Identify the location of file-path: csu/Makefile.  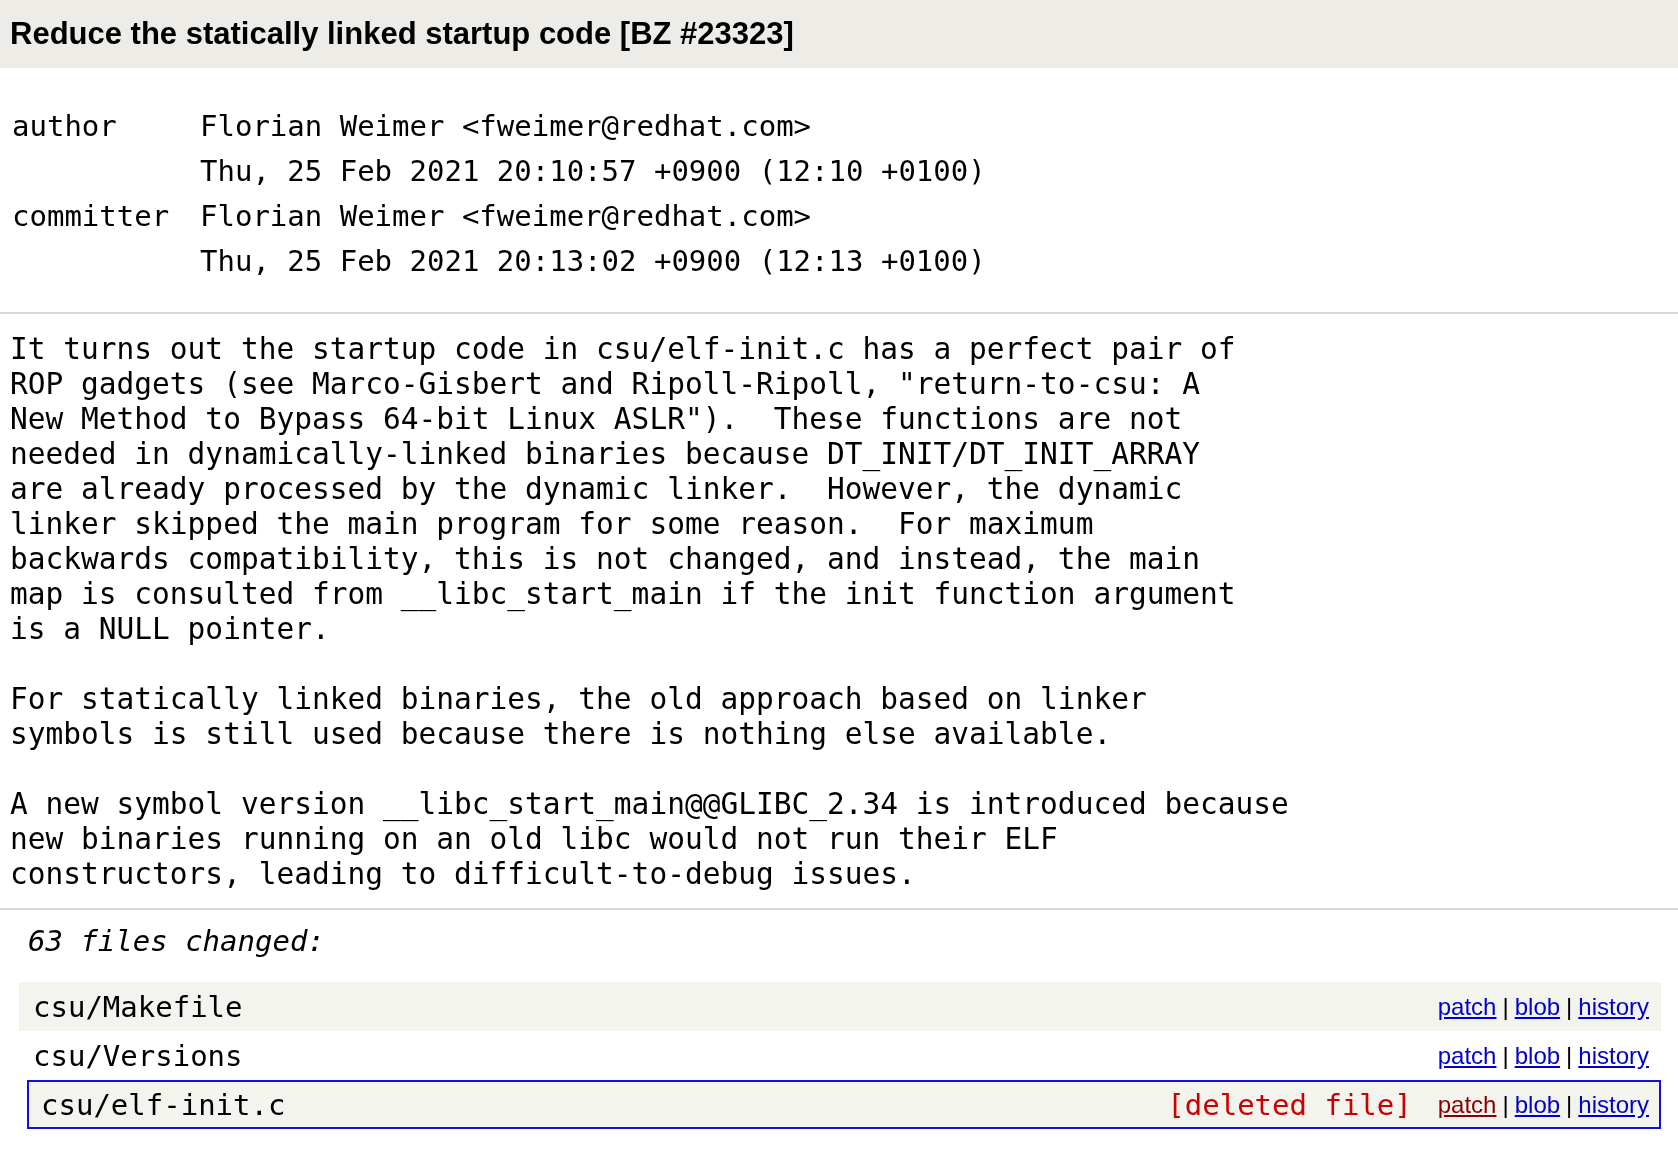
(138, 1006).